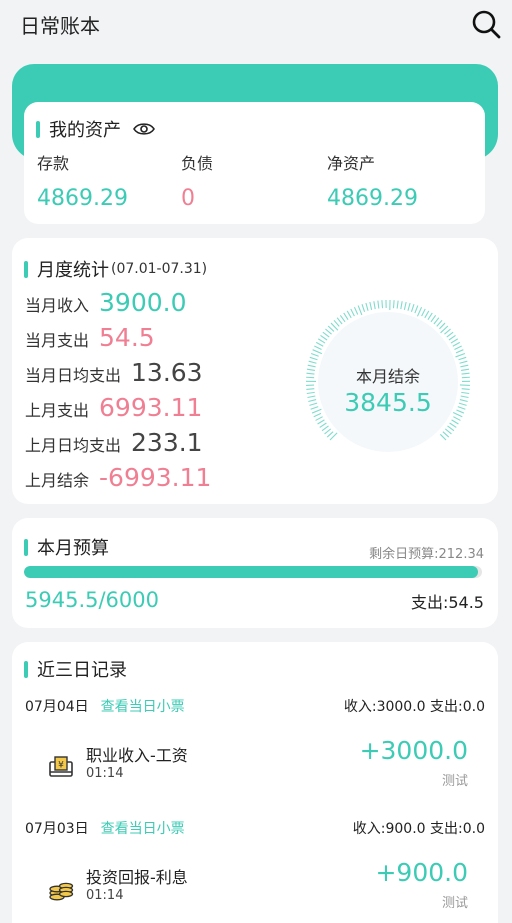 The height and width of the screenshot is (923, 512). Describe the element at coordinates (73, 270) in the screenshot. I see `monthly-title-text: 月度统计` at that location.